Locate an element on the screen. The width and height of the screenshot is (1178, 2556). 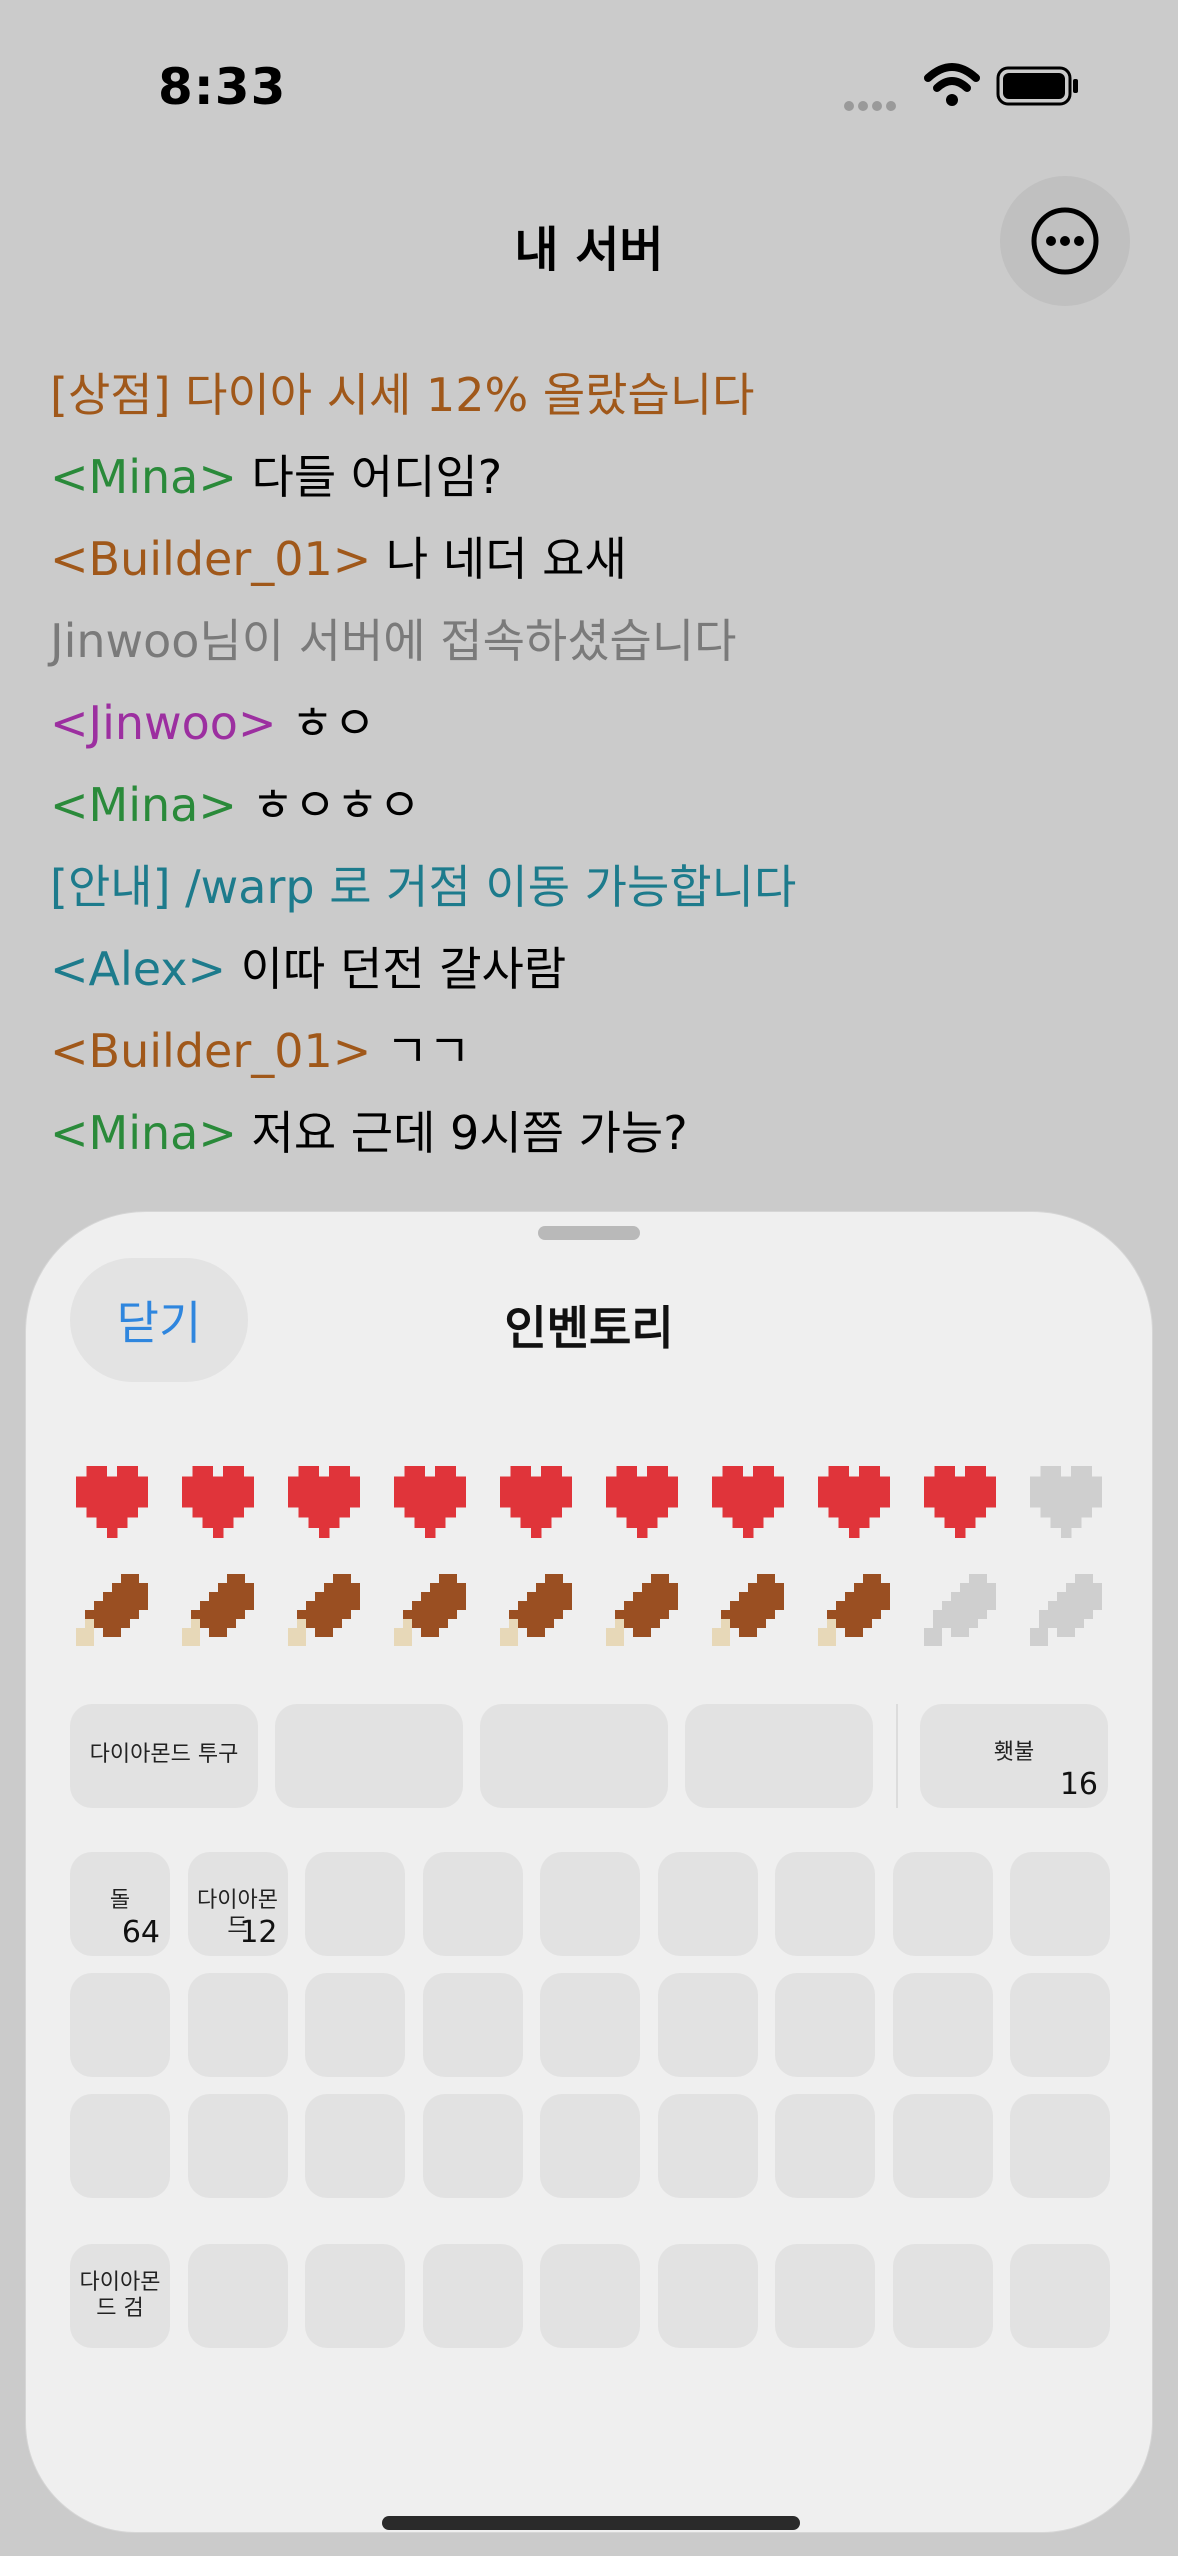
wifi-icon is located at coordinates (952, 84).